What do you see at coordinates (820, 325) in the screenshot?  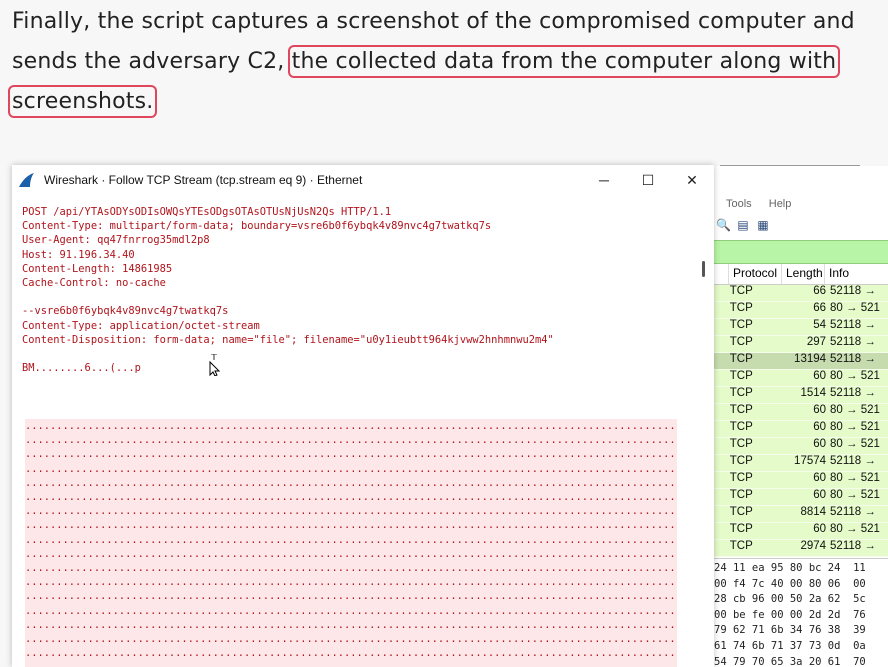 I see `packet-length: 54` at bounding box center [820, 325].